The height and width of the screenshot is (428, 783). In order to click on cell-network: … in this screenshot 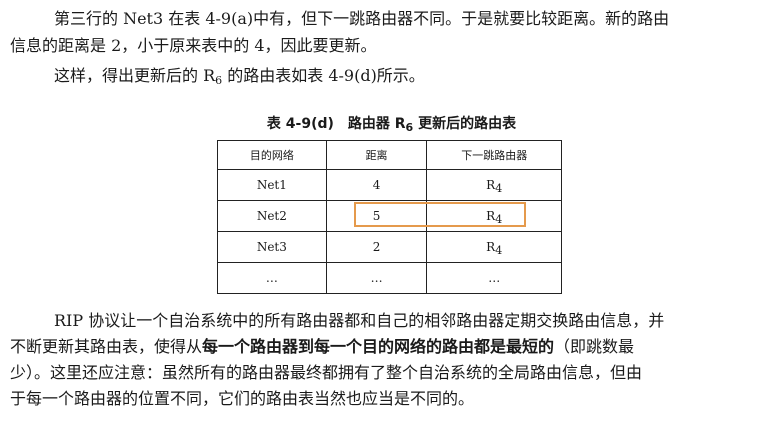, I will do `click(272, 278)`.